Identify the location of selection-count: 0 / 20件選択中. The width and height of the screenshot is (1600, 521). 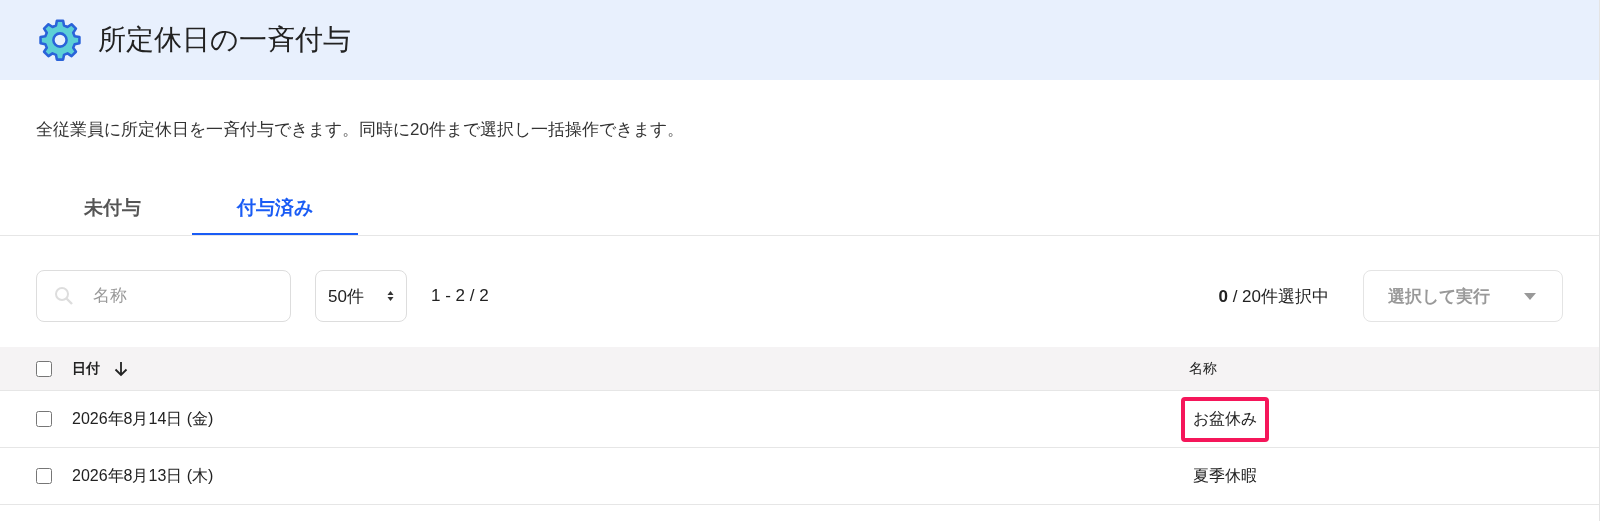
(1273, 296).